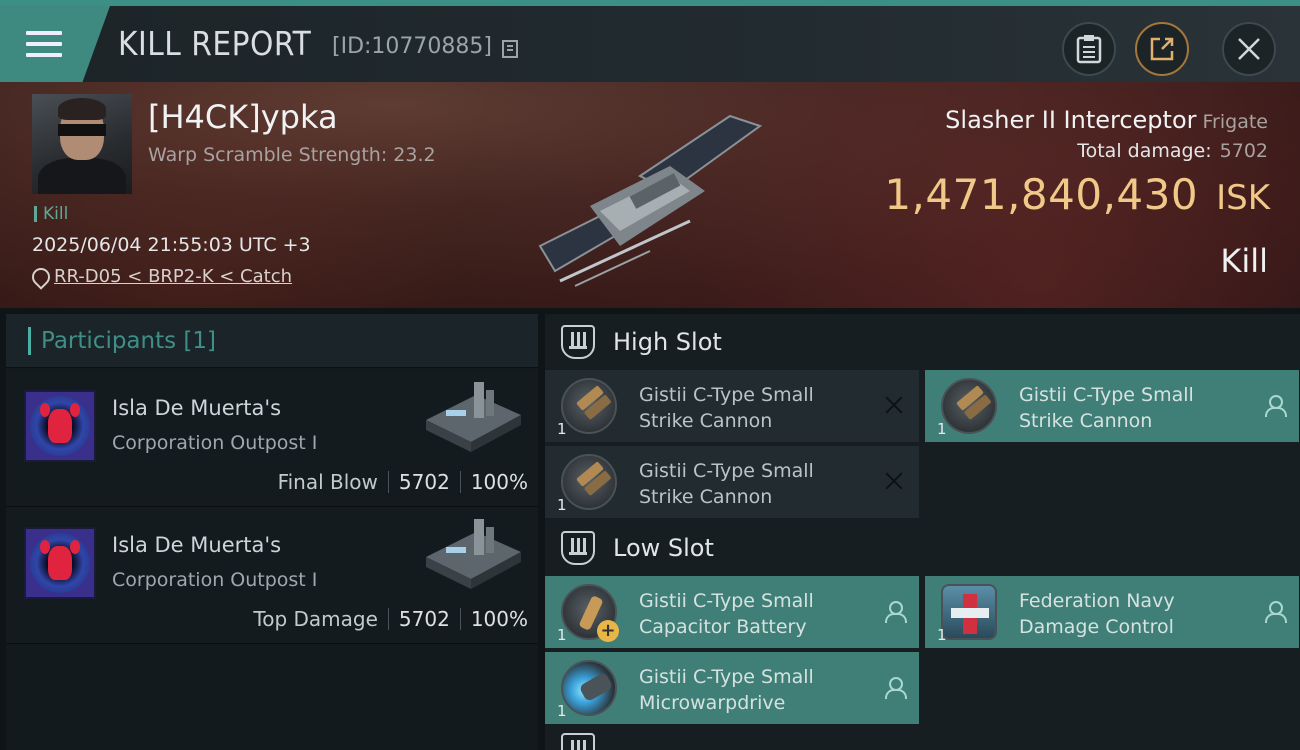 Image resolution: width=1300 pixels, height=750 pixels. I want to click on victim-portrait, so click(82, 144).